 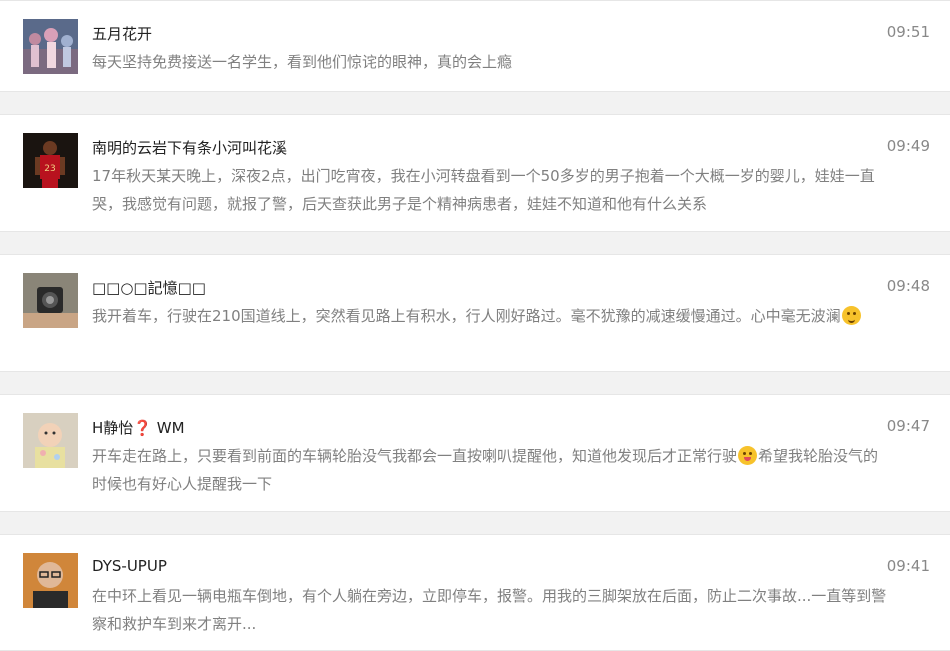 What do you see at coordinates (113, 428) in the screenshot?
I see `commenter-name-text: H静怡` at bounding box center [113, 428].